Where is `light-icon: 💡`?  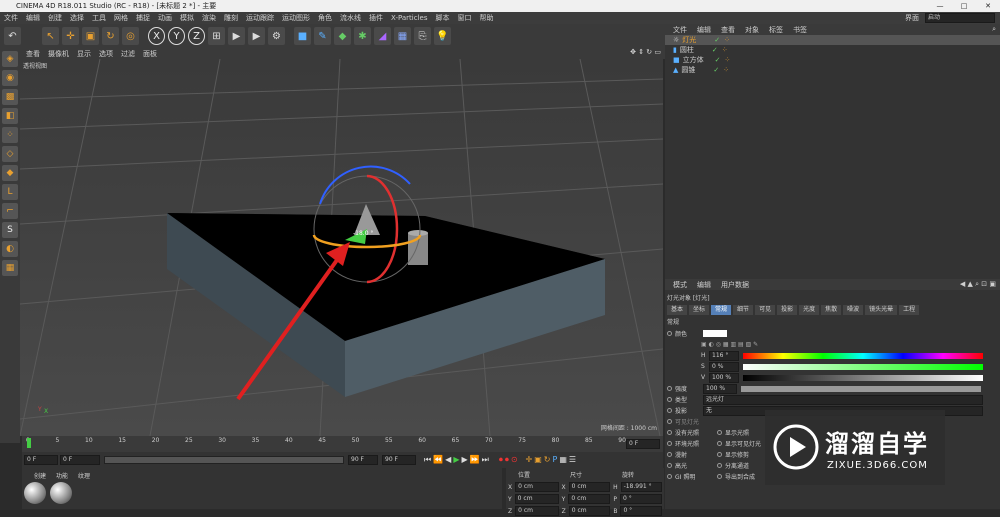 light-icon: 💡 is located at coordinates (442, 36).